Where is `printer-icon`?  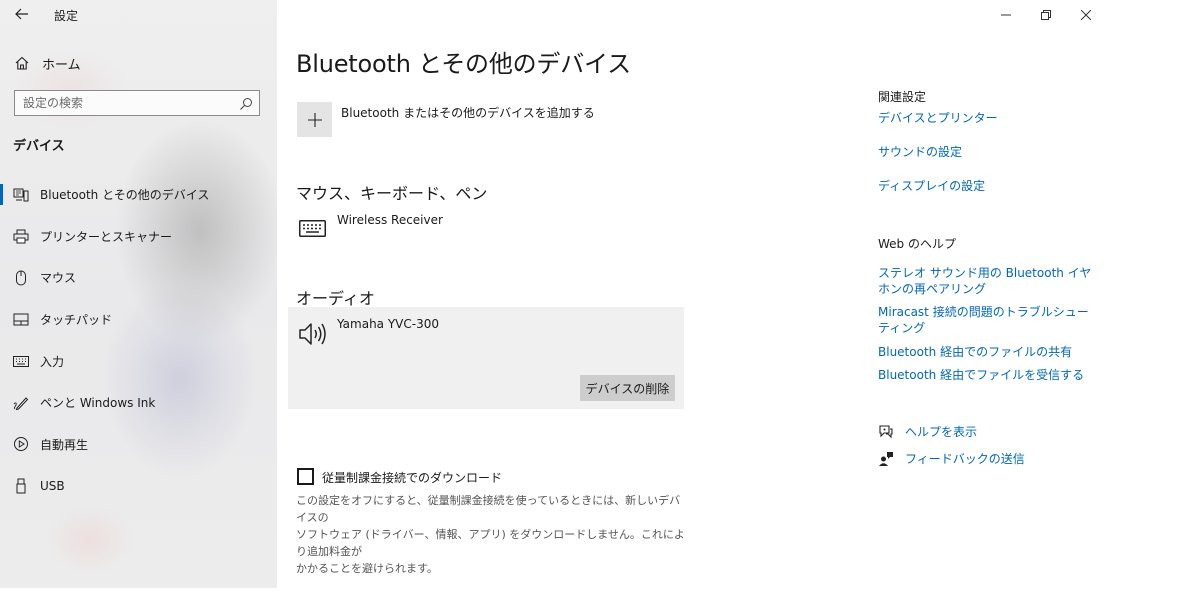
printer-icon is located at coordinates (21, 236).